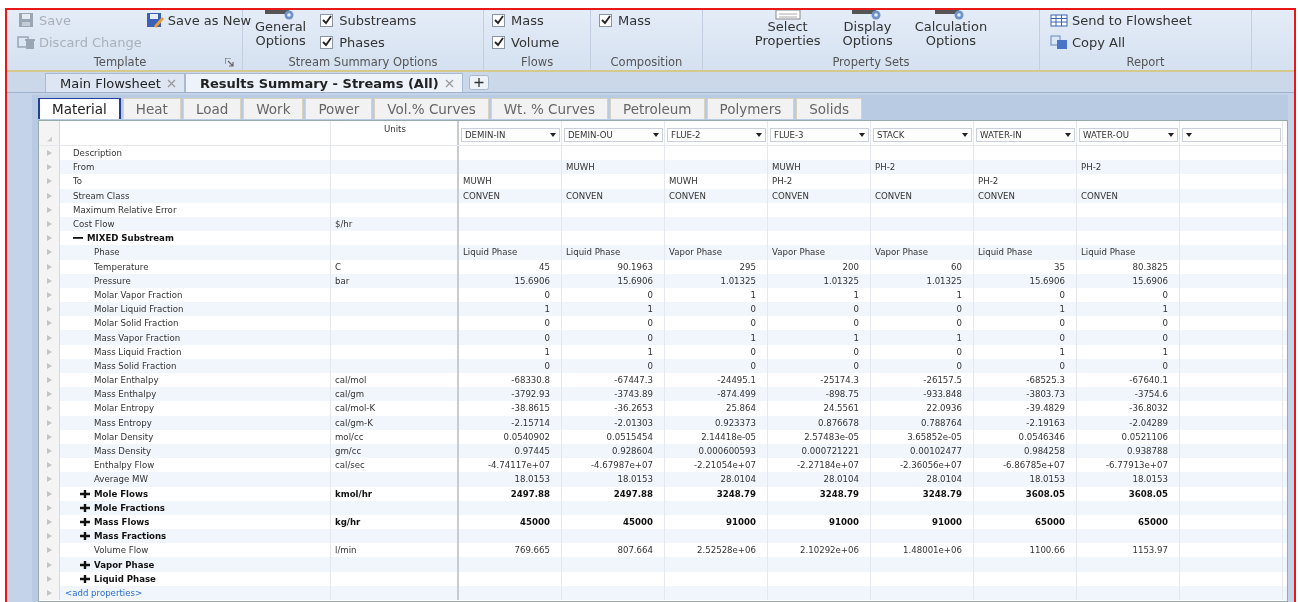 The image size is (1298, 602). Describe the element at coordinates (635, 266) in the screenshot. I see `table-cell: 90.1963` at that location.